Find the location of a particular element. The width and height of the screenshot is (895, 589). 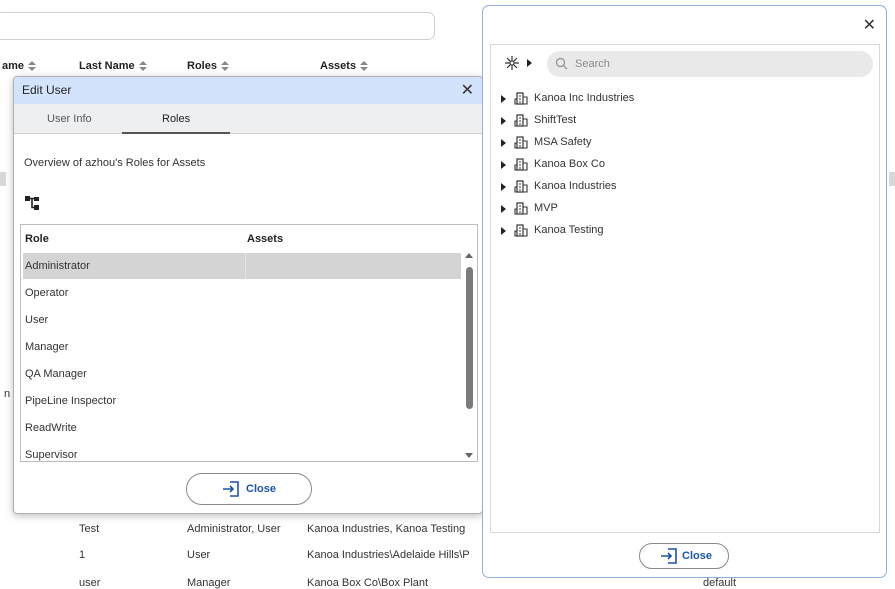

asset-close-button: Close is located at coordinates (684, 556).